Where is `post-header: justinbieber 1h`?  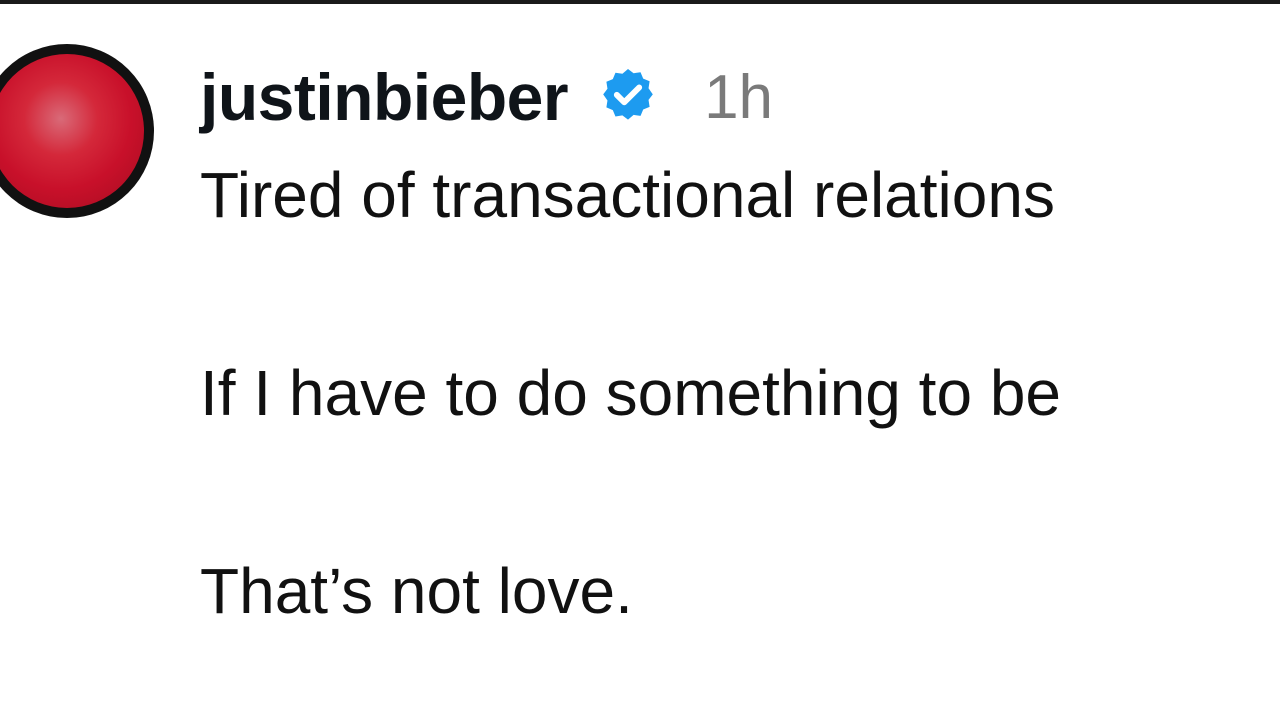
post-header: justinbieber 1h is located at coordinates (486, 97).